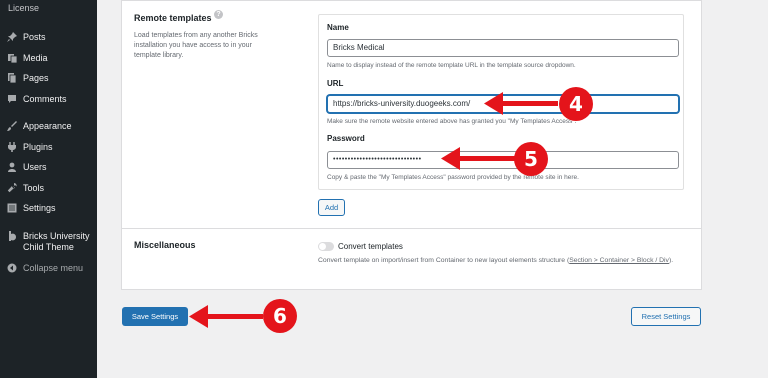 The image size is (768, 378). I want to click on description-line: installation you have access to in your, so click(193, 45).